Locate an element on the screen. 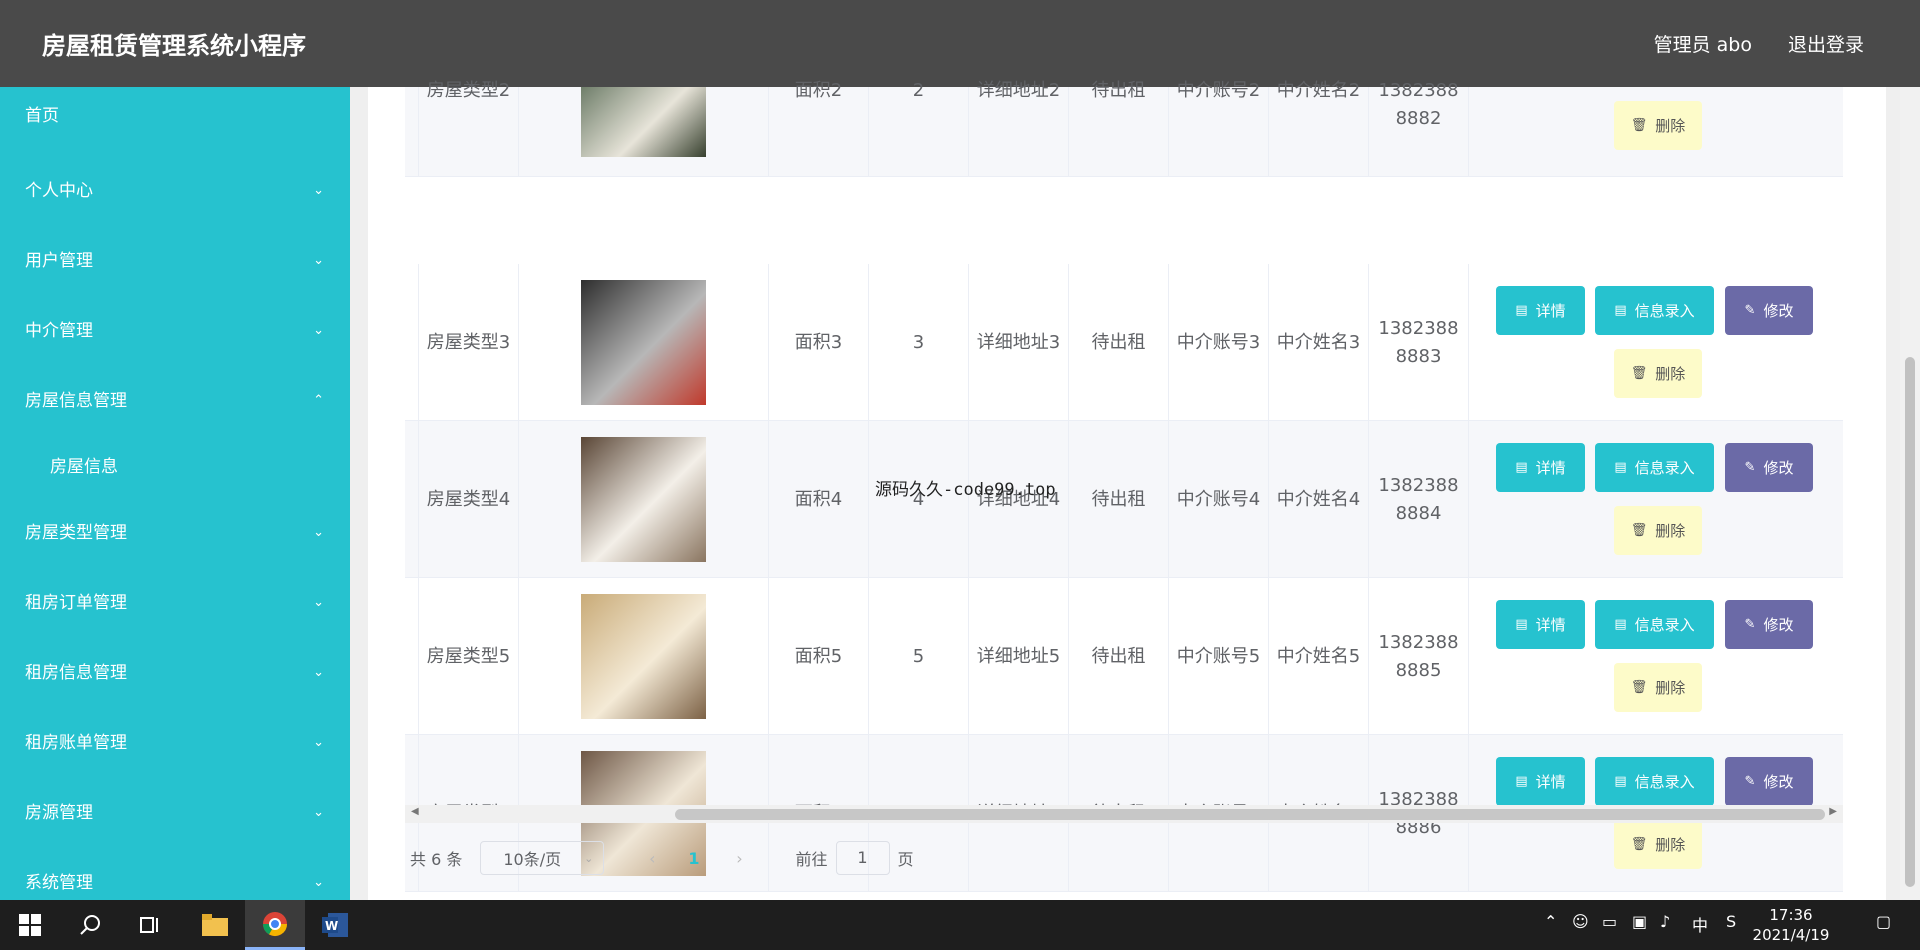 This screenshot has height=950, width=1920. sidebar-item-rental-order-management: 租房订单管理 ⌄ is located at coordinates (175, 603).